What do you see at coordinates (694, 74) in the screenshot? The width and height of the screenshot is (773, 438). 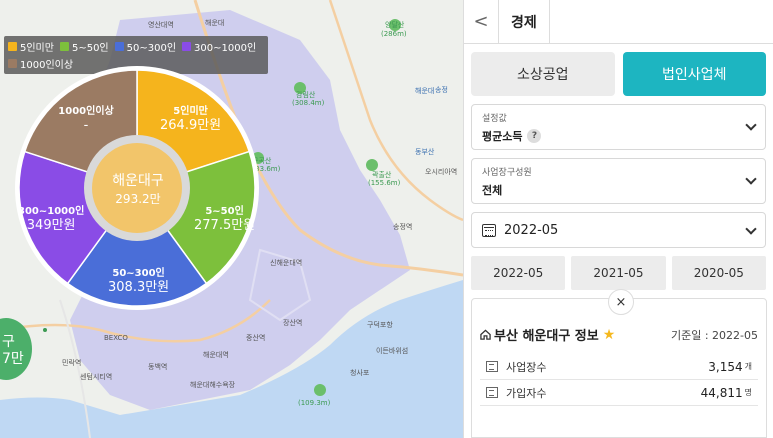 I see `corporate-business-button: 법인사업체` at bounding box center [694, 74].